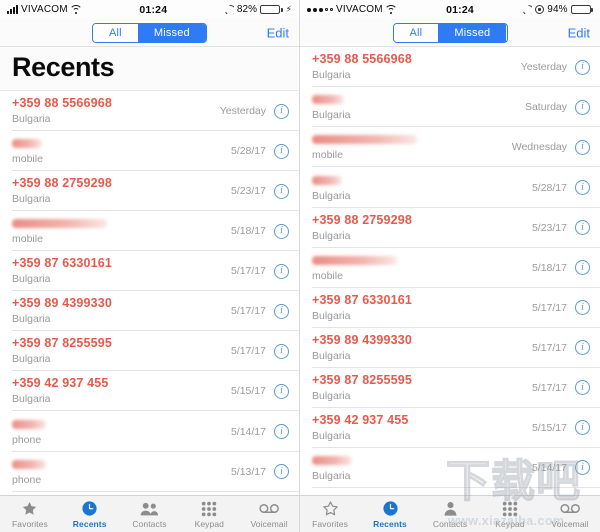  Describe the element at coordinates (248, 231) in the screenshot. I see `call-timestamp: 5/18/17` at that location.